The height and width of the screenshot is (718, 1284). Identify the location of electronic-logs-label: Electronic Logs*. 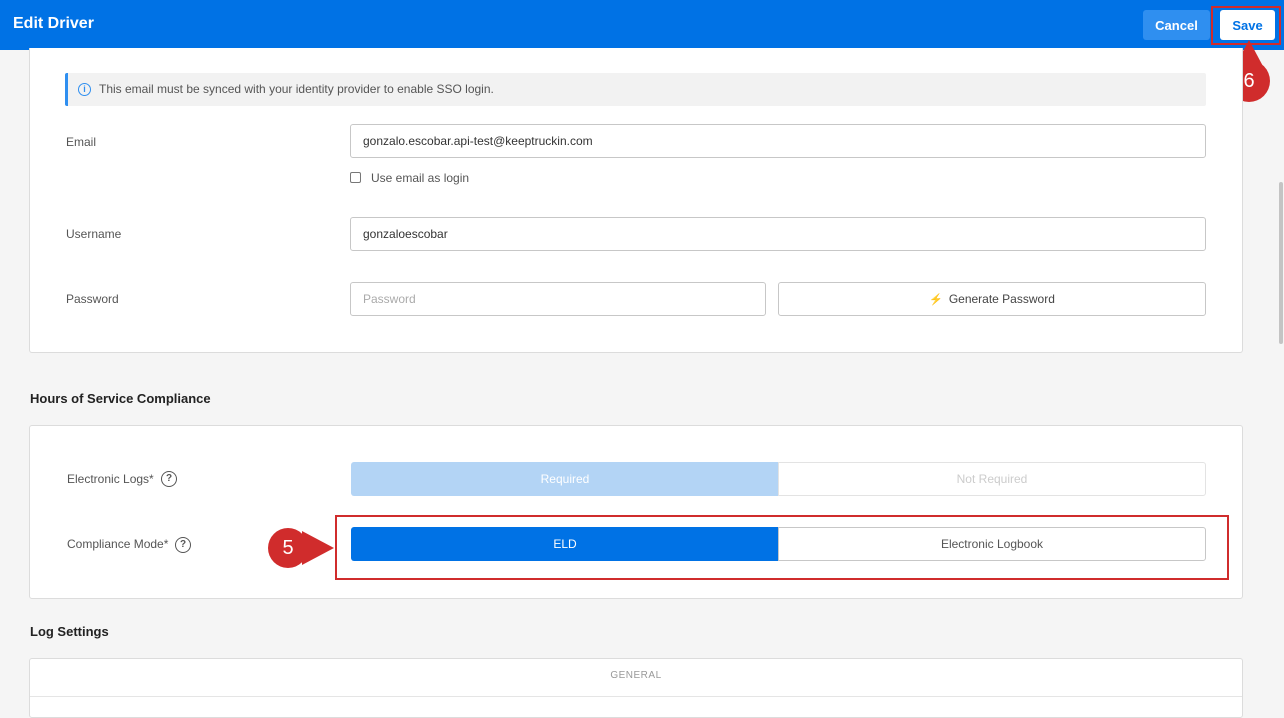
(110, 479).